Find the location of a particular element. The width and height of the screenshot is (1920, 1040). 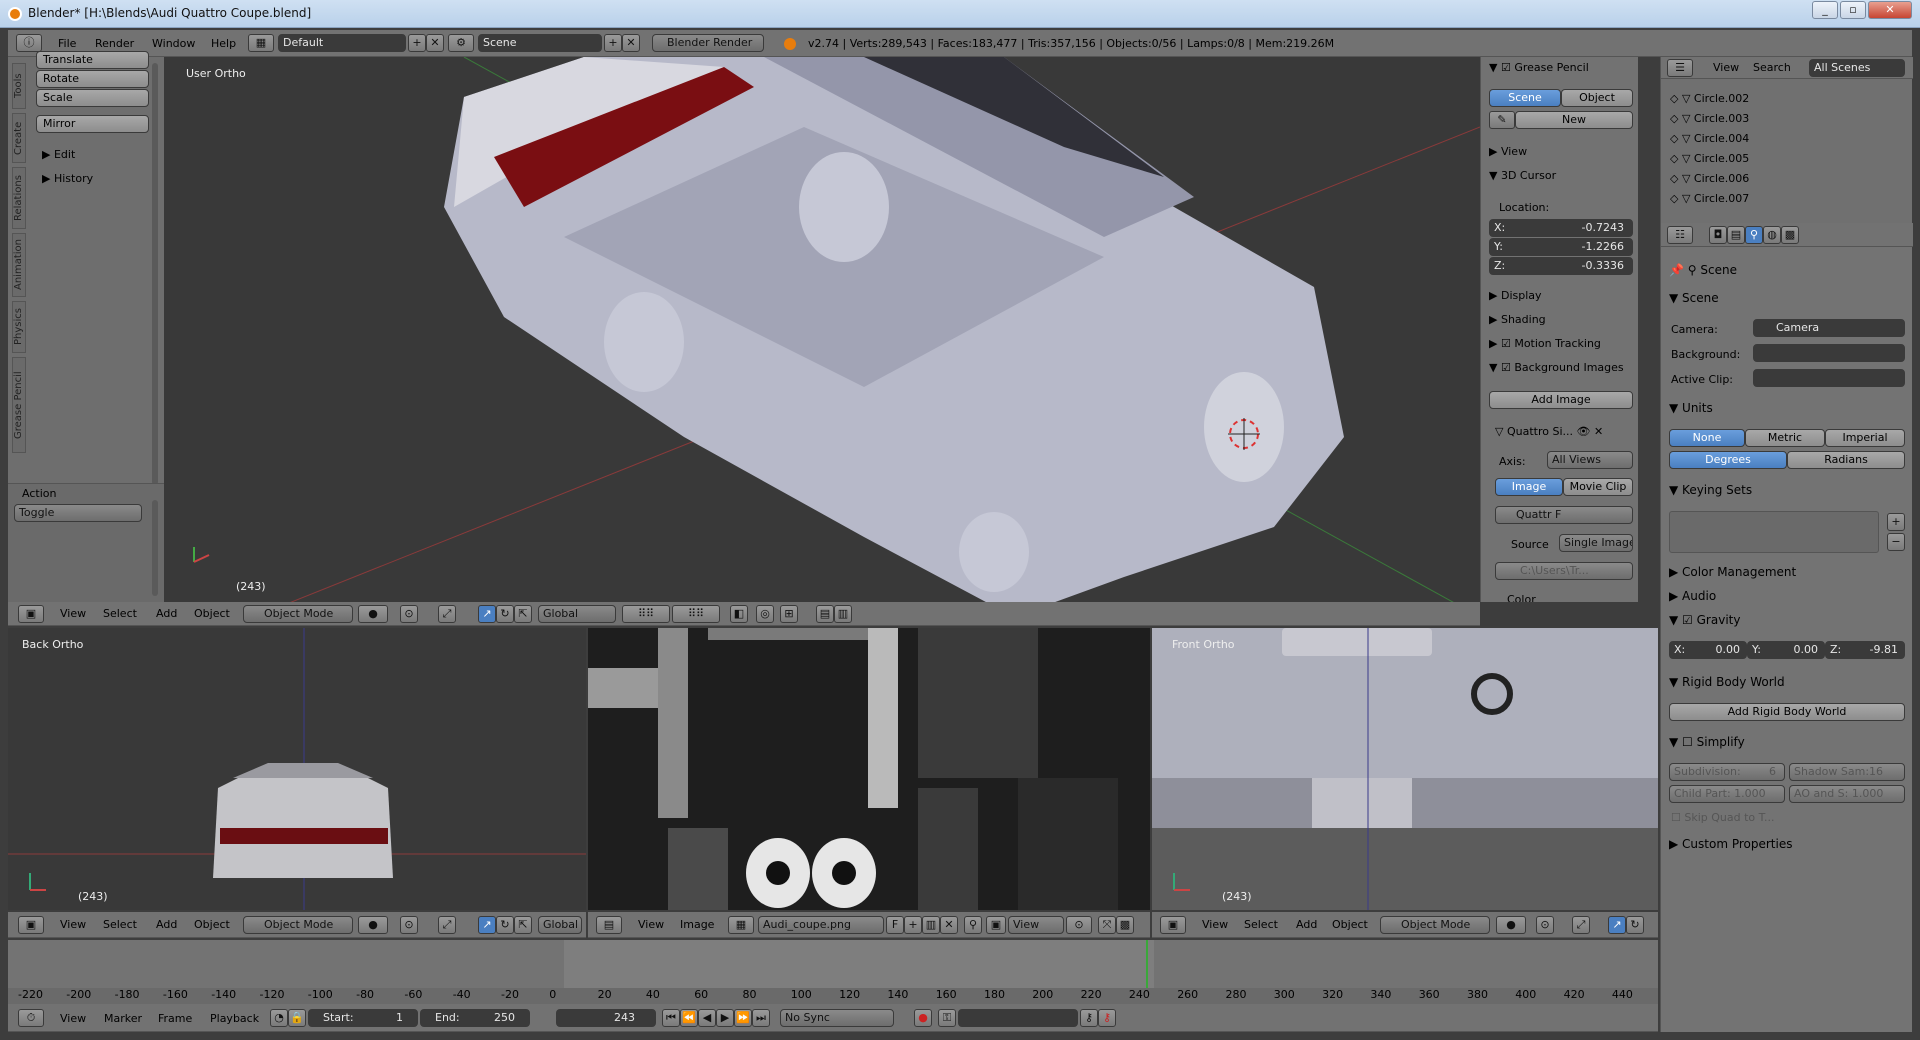

back-orientation-select: Global is located at coordinates (560, 925).